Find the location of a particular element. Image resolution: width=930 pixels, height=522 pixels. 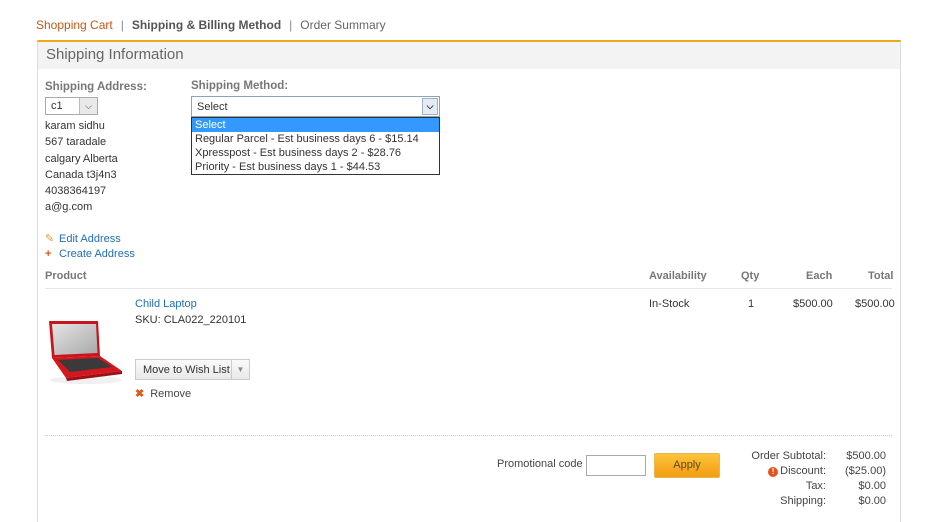

promo-code-label: Promotional code is located at coordinates (540, 464).